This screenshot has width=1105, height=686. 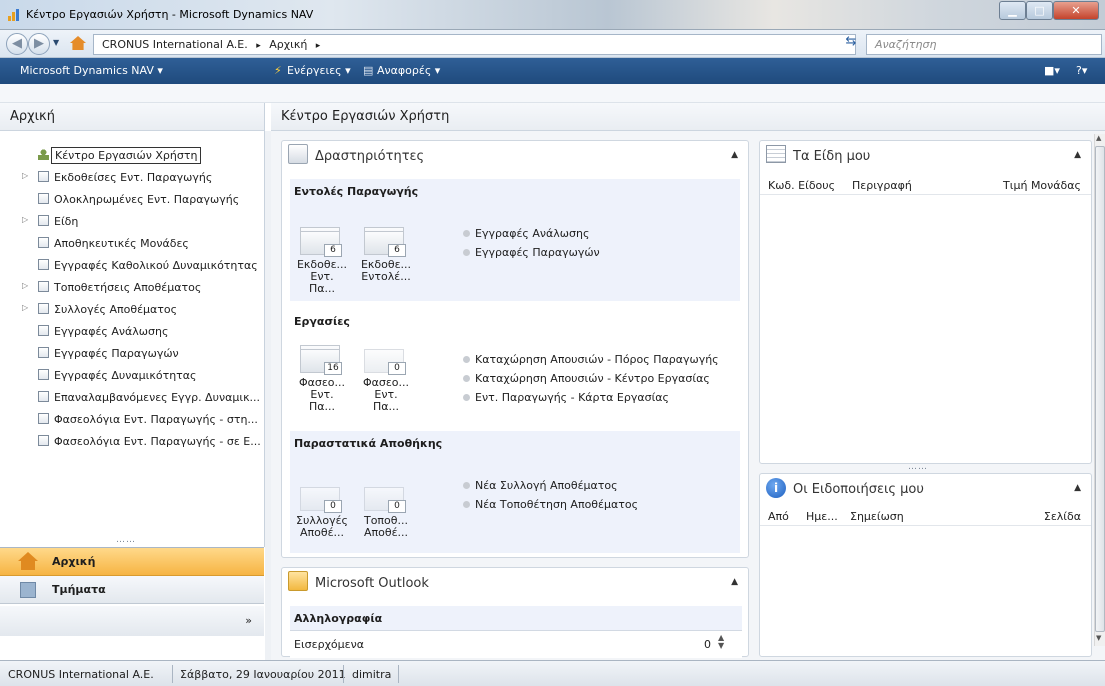 What do you see at coordinates (131, 221) in the screenshot?
I see `nav-tree-item: ▷ Είδη` at bounding box center [131, 221].